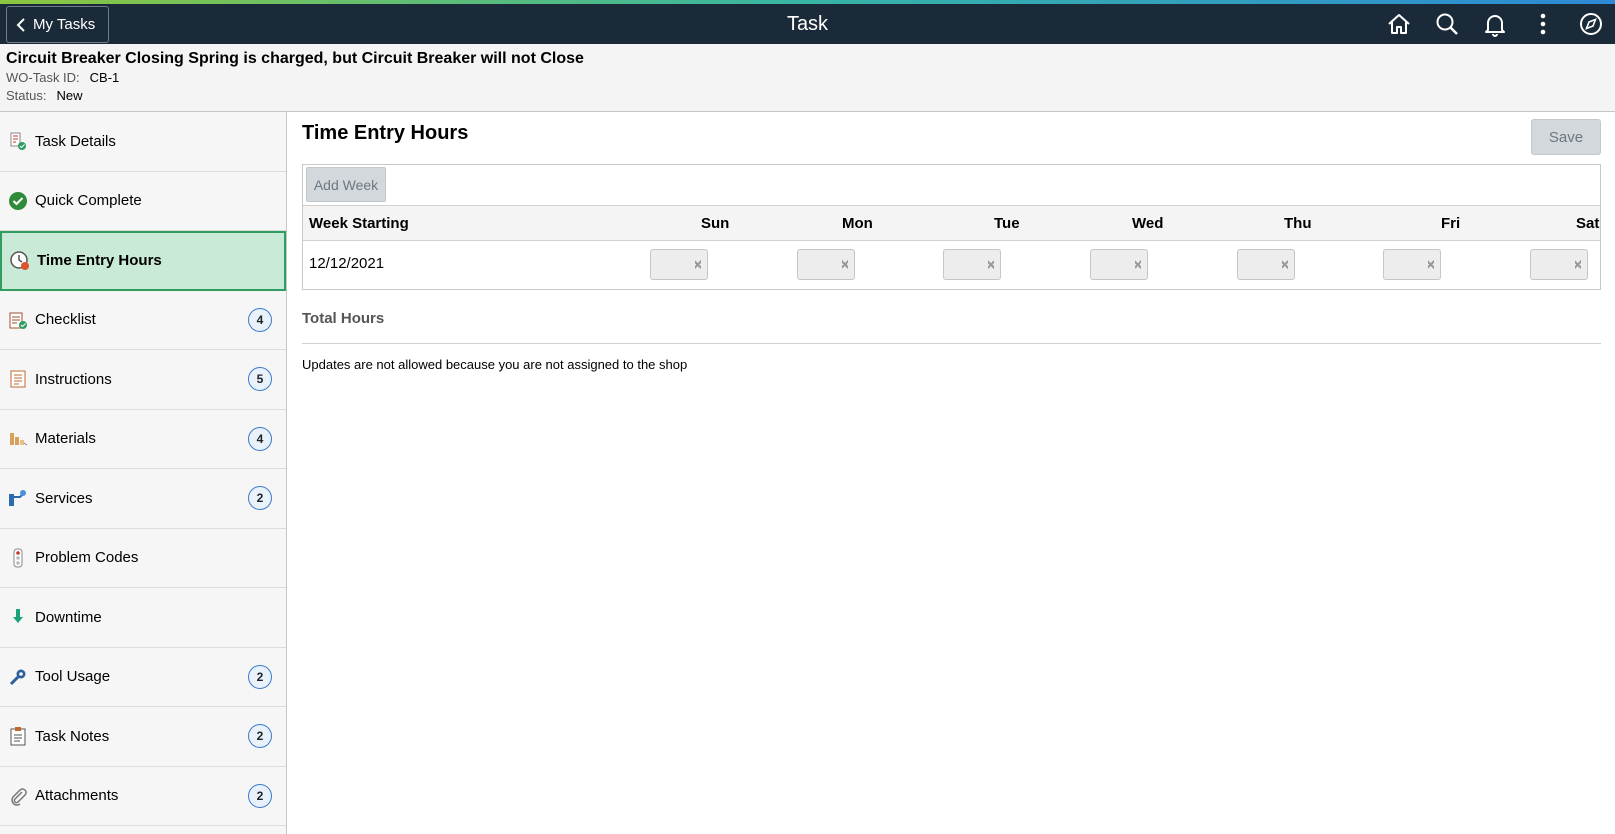 This screenshot has width=1615, height=834. What do you see at coordinates (99, 261) in the screenshot?
I see `sidebar-item-label: Time Entry Hours` at bounding box center [99, 261].